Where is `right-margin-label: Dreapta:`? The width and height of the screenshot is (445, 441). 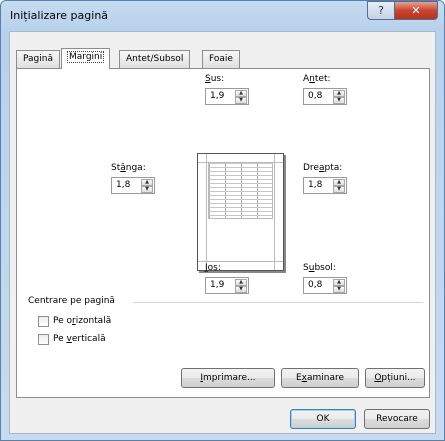 right-margin-label: Dreapta: is located at coordinates (323, 168).